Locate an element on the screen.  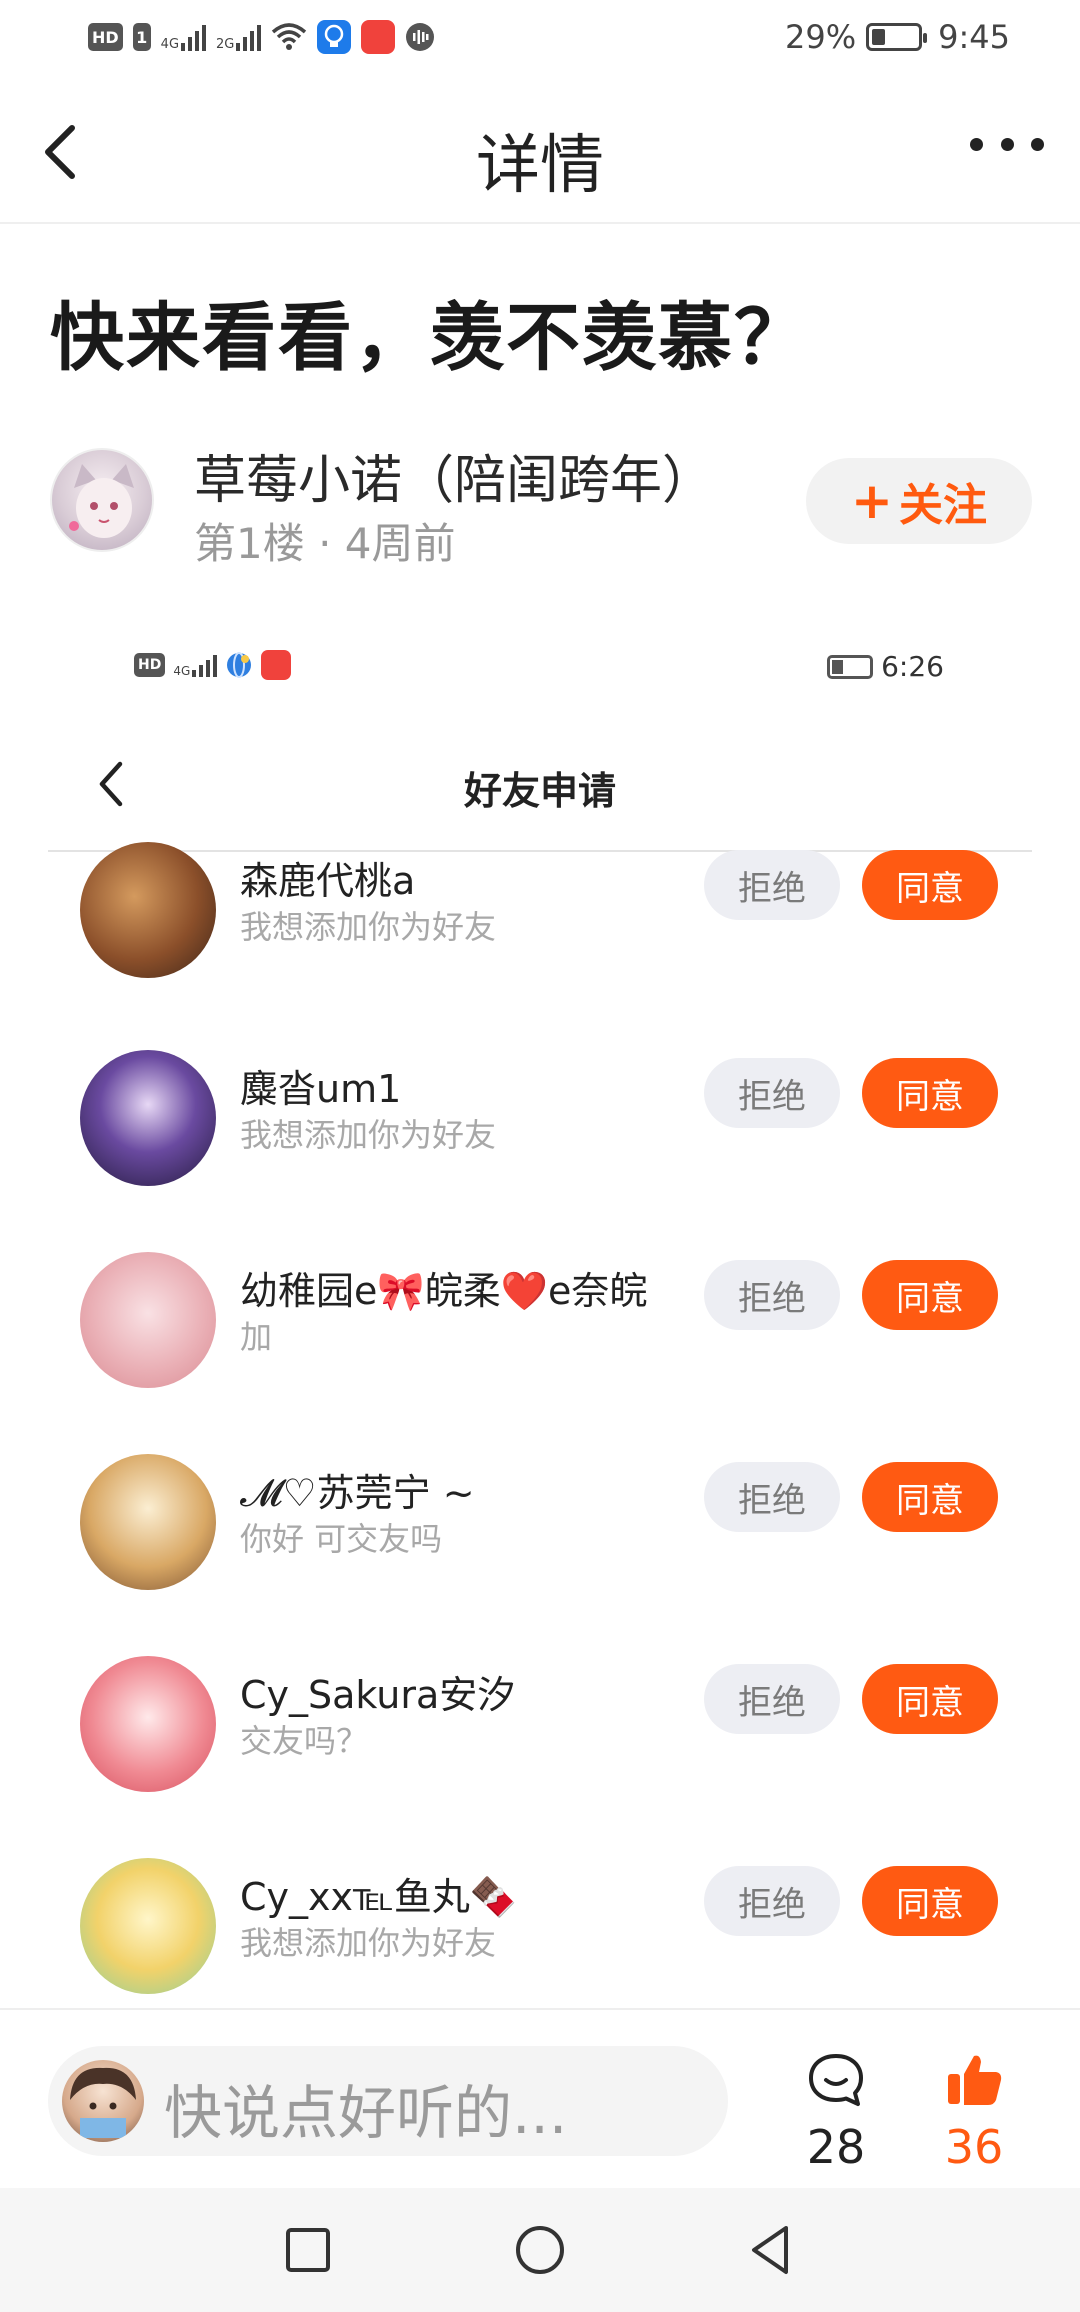
thumbs-up-icon is located at coordinates (974, 2080).